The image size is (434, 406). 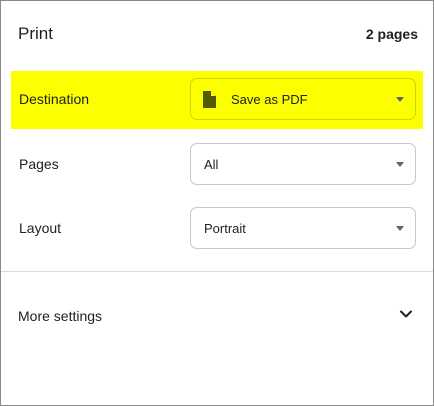 I want to click on layout-value: Portrait, so click(x=225, y=228).